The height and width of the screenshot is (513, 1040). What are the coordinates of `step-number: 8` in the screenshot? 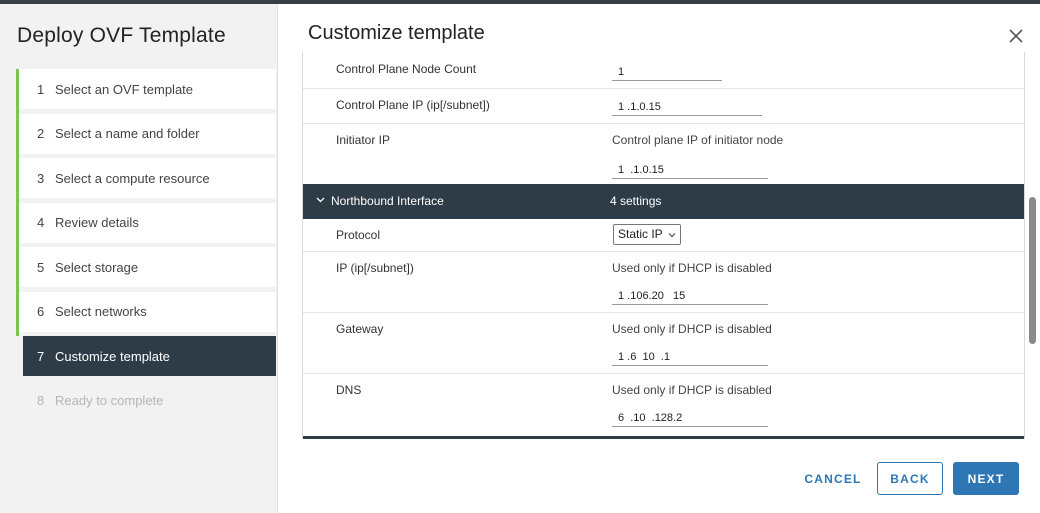 It's located at (41, 400).